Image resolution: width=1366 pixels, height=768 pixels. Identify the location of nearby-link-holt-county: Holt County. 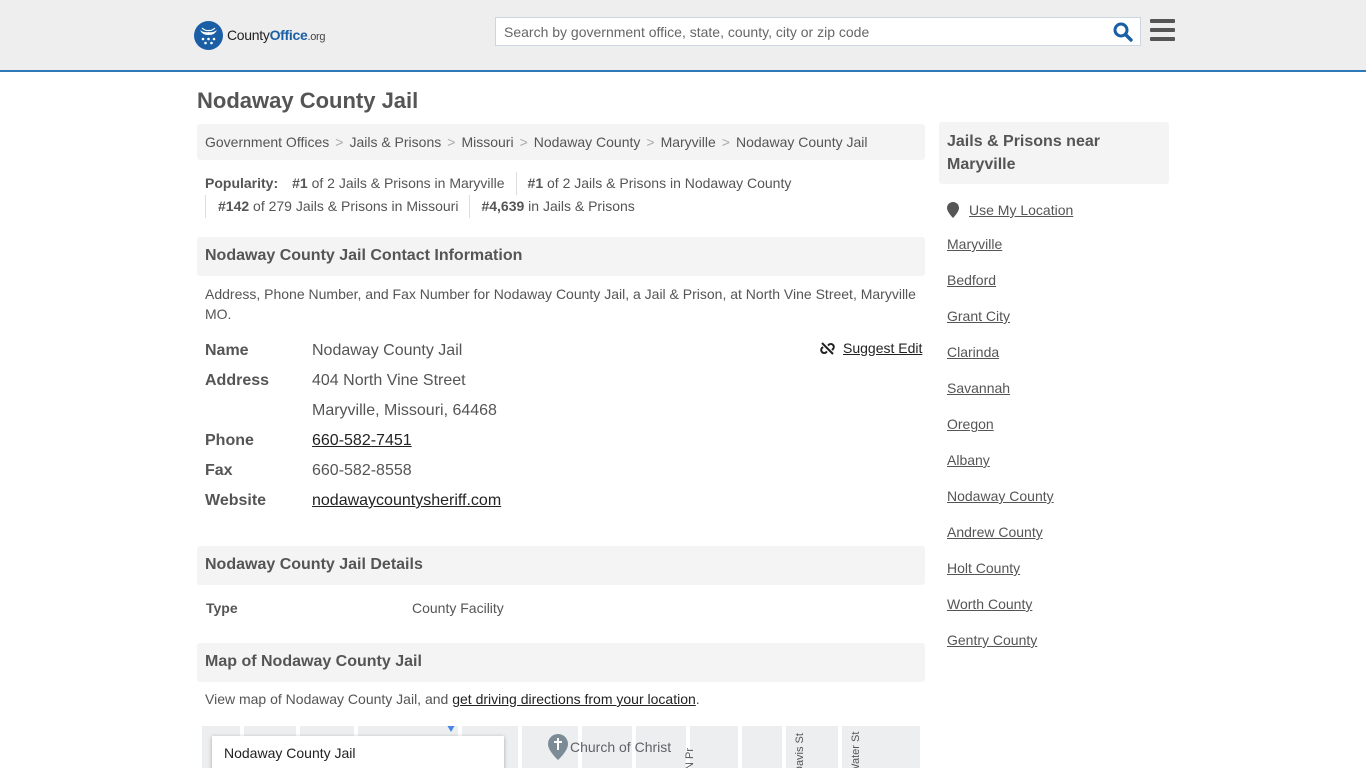
(1010, 570).